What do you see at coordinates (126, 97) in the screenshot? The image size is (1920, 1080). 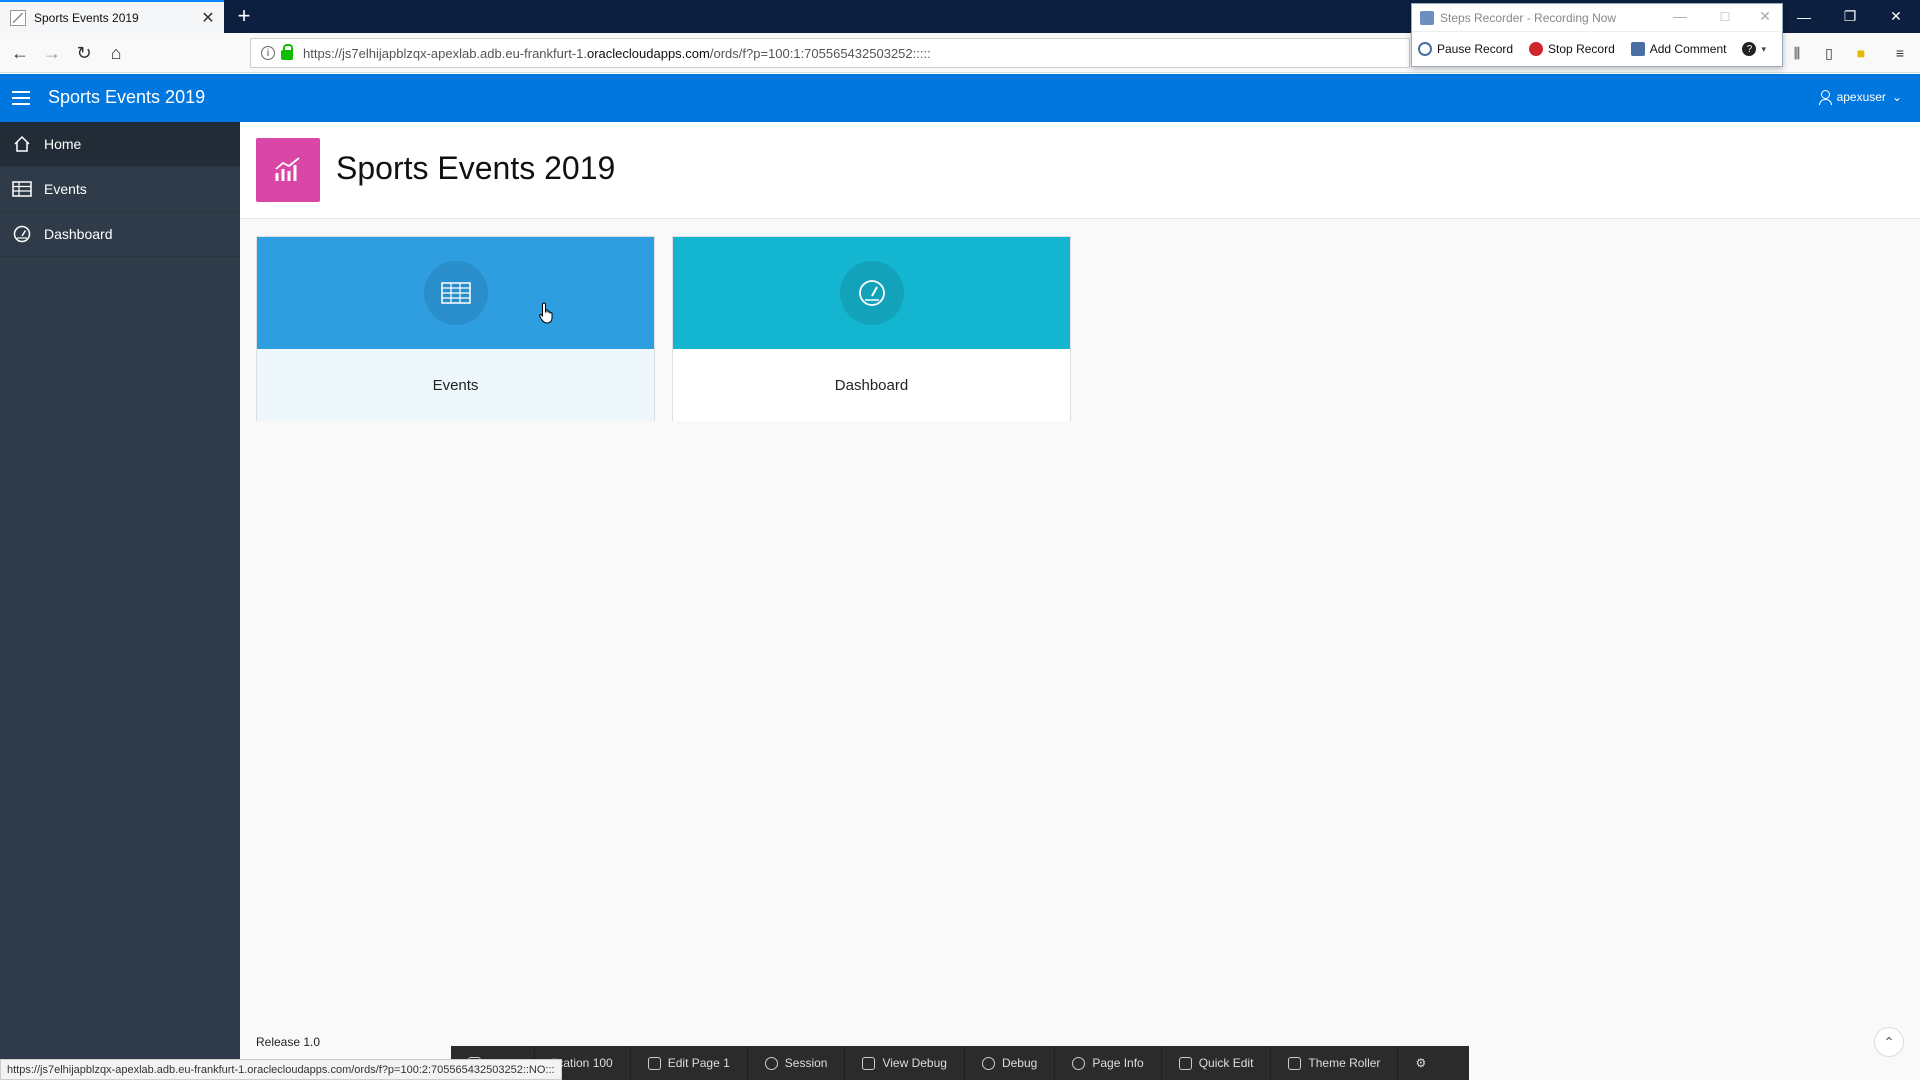 I see `app-name: Sports Events 2019` at bounding box center [126, 97].